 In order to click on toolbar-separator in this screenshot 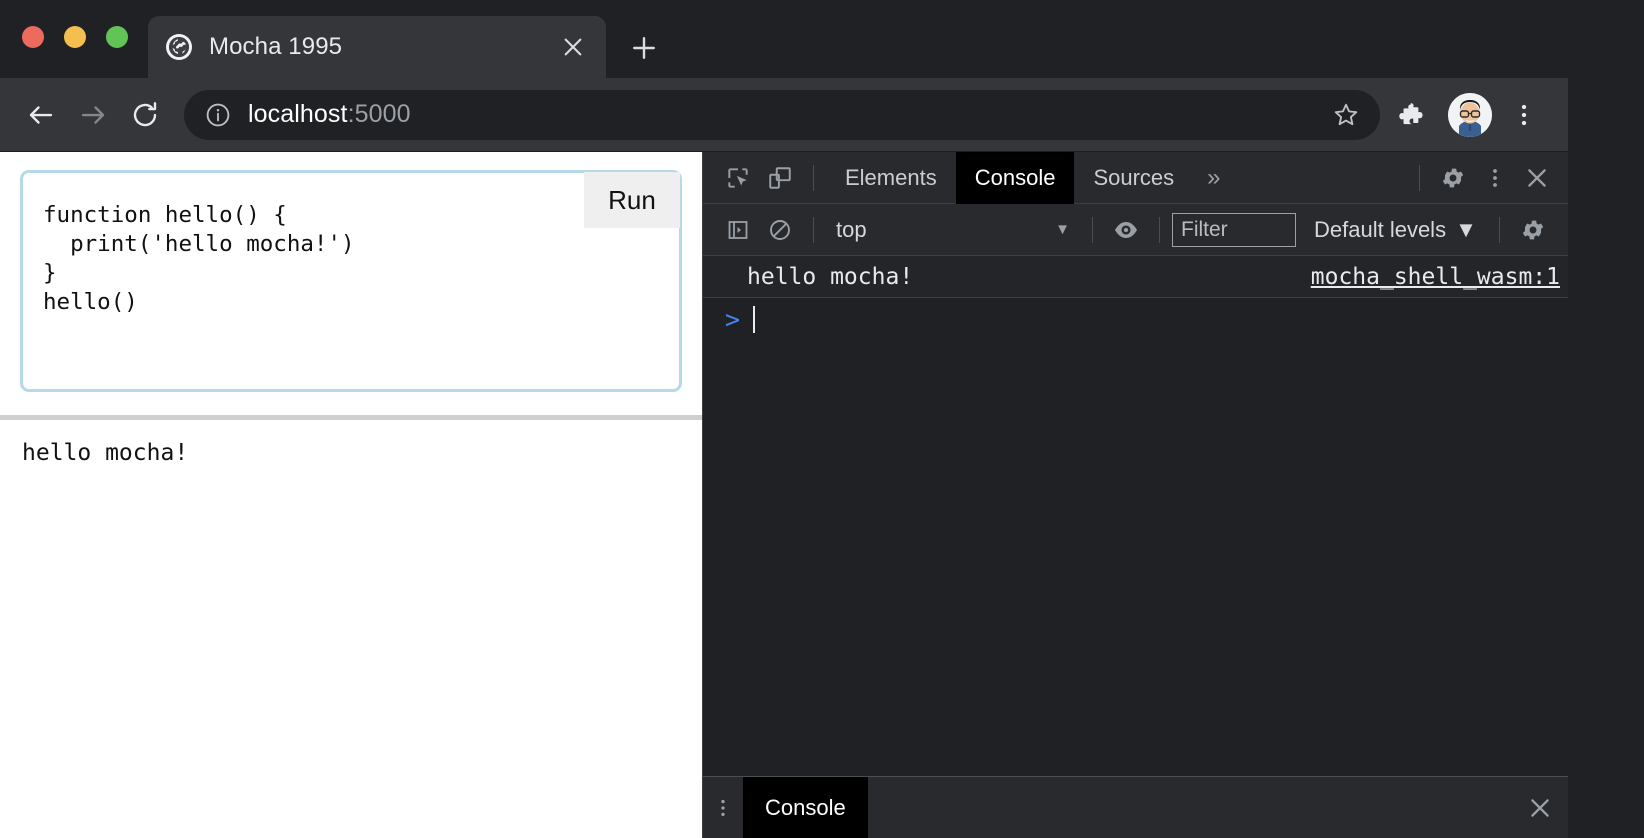, I will do `click(813, 177)`.